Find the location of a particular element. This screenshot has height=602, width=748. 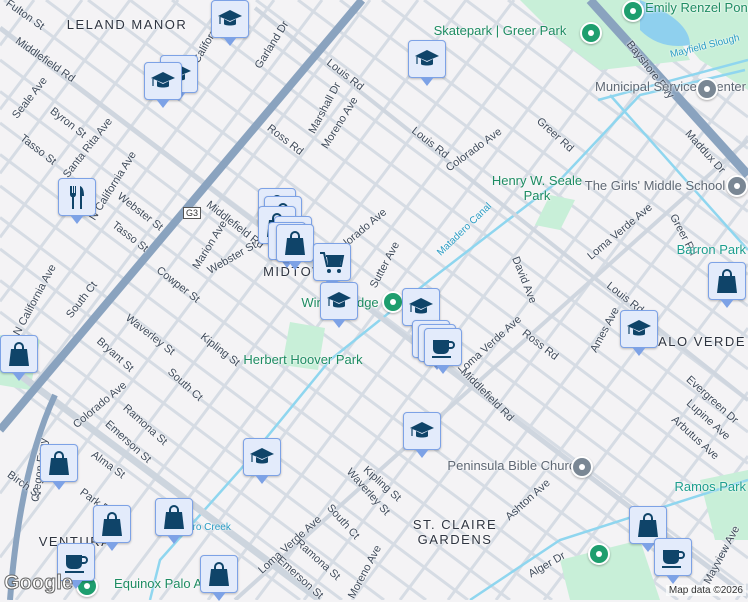

place-label: Municipal Services Center is located at coordinates (670, 86).